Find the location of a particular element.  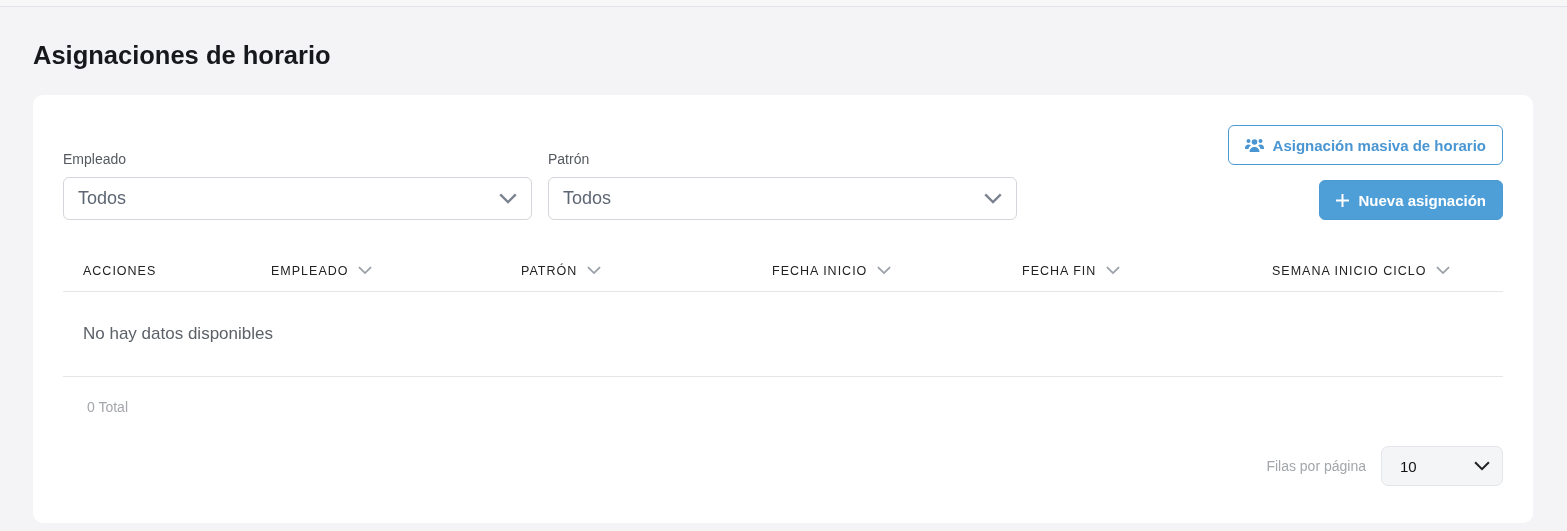

column-header: SEMANA INICIO CICLO is located at coordinates (1387, 270).